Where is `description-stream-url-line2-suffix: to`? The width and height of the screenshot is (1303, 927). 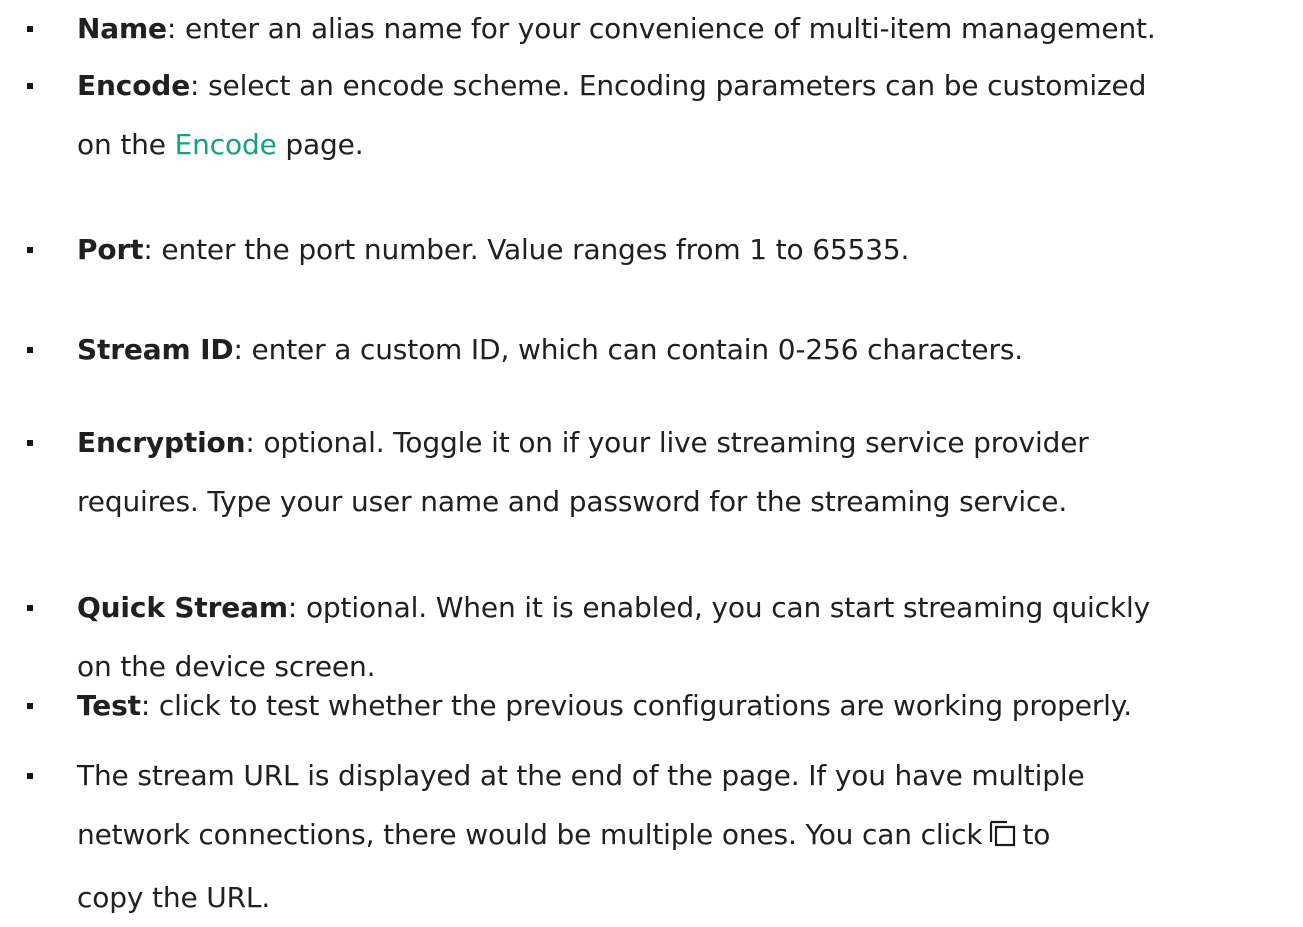 description-stream-url-line2-suffix: to is located at coordinates (1036, 834).